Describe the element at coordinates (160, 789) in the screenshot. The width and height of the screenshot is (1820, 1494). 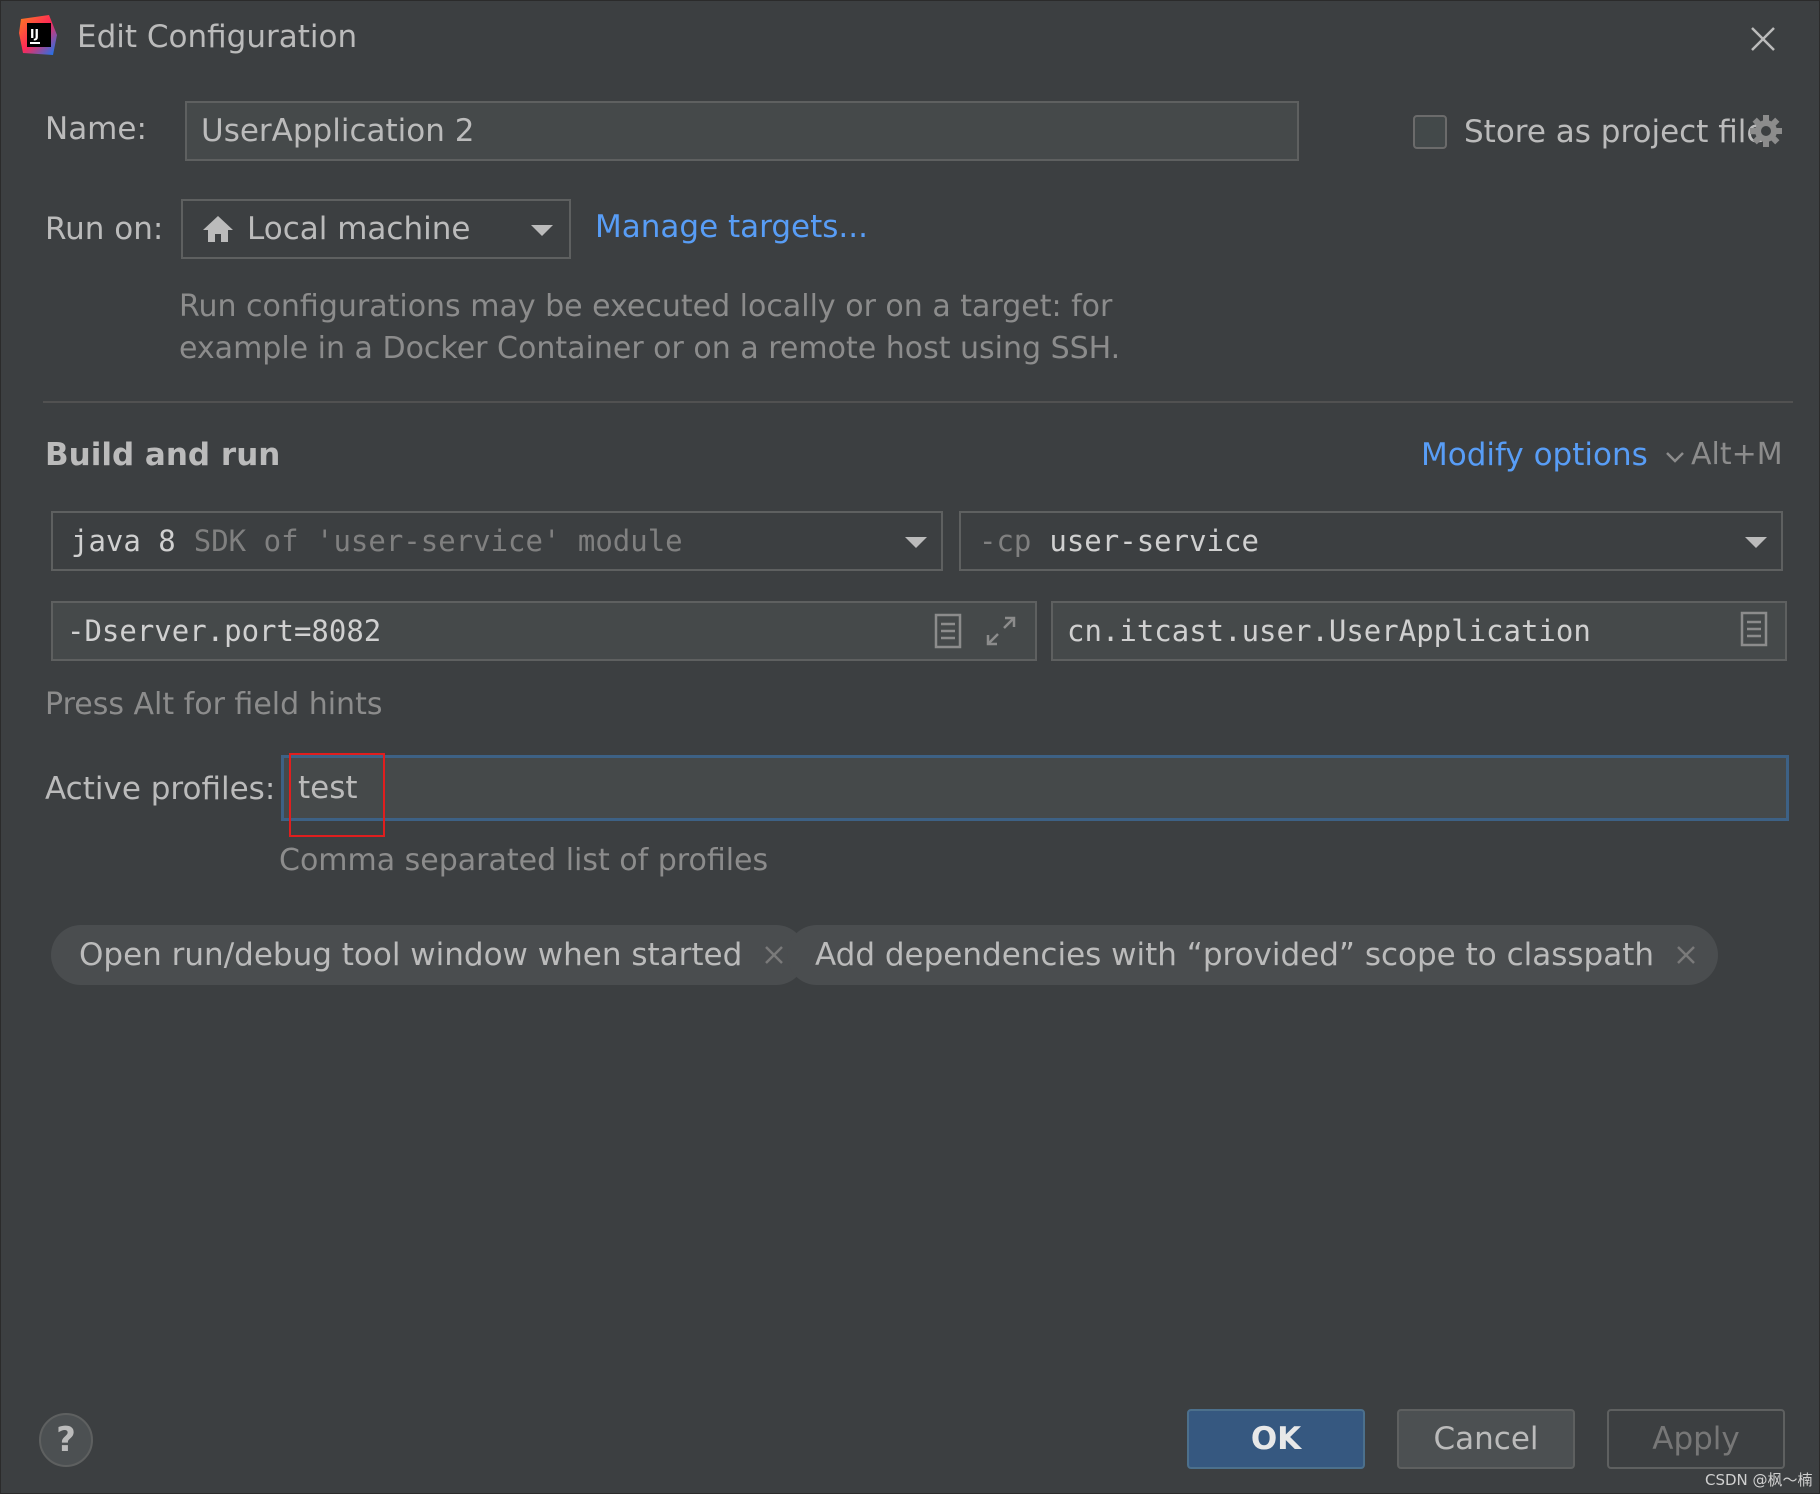
I see `active-profiles-label: Active profiles:` at that location.